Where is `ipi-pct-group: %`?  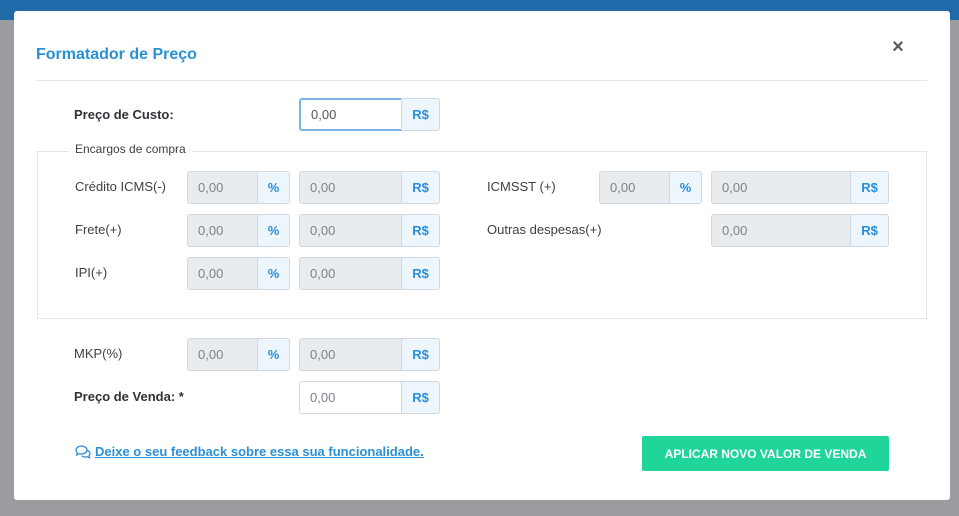 ipi-pct-group: % is located at coordinates (238, 273).